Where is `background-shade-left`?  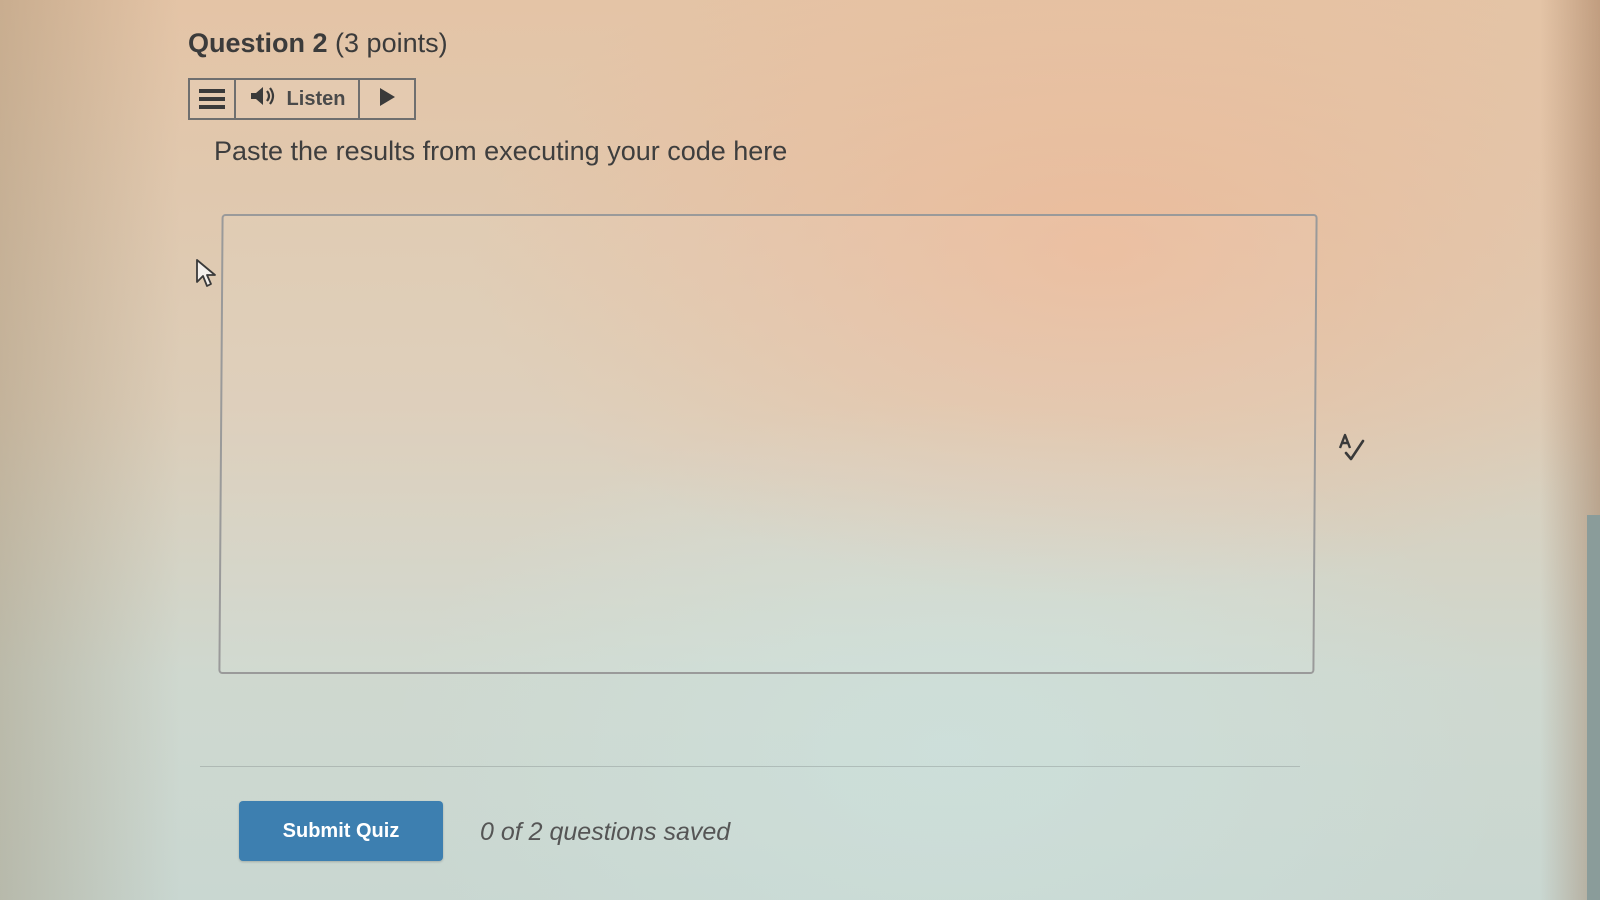 background-shade-left is located at coordinates (90, 450).